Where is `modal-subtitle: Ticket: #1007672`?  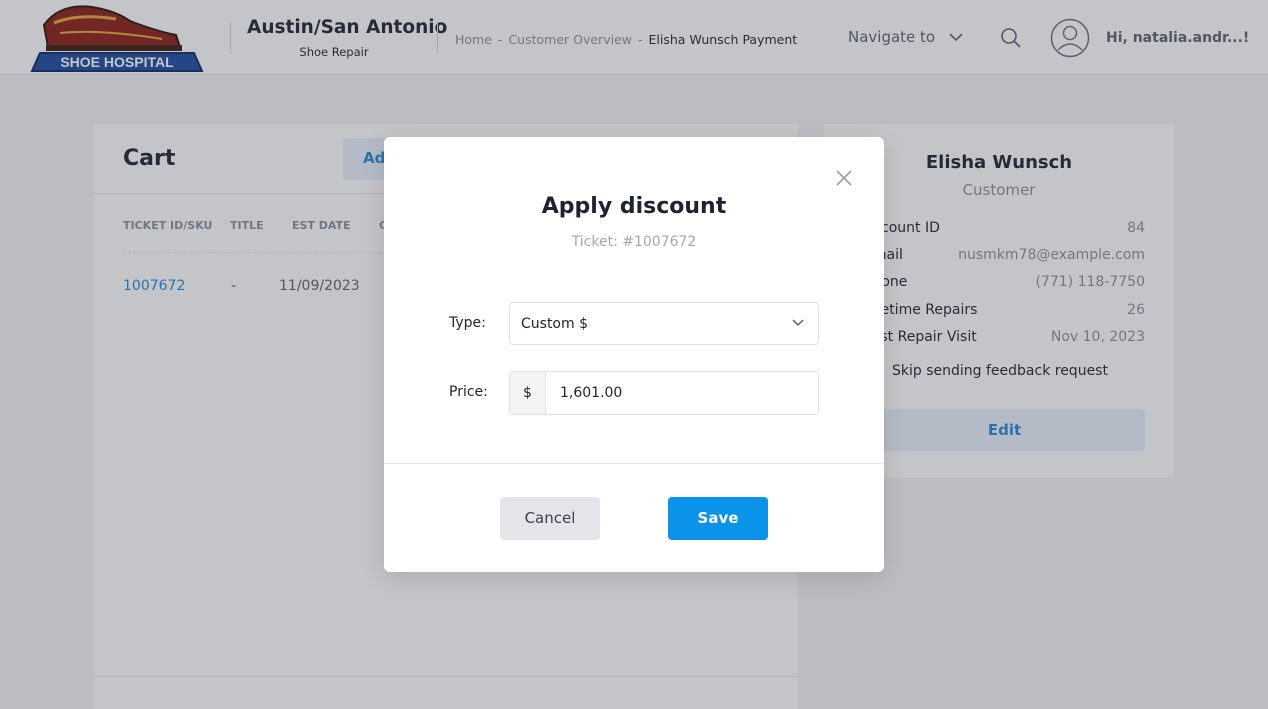
modal-subtitle: Ticket: #1007672 is located at coordinates (634, 242).